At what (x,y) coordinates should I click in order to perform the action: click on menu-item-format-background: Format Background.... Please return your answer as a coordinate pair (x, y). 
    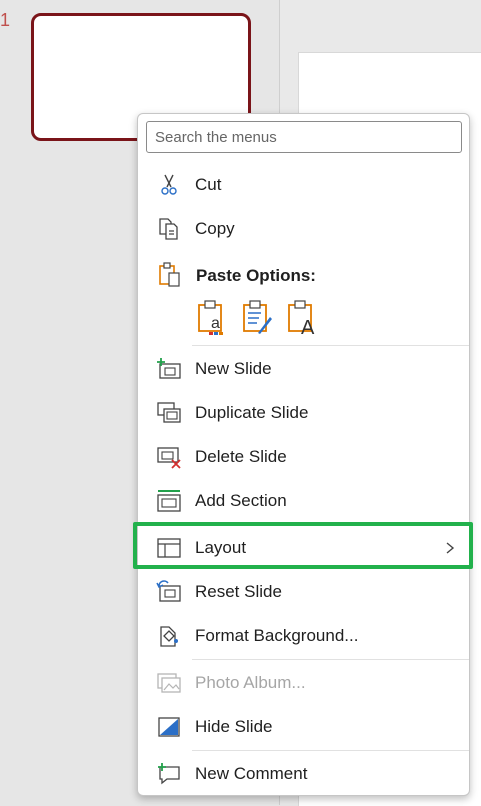
    Looking at the image, I should click on (304, 636).